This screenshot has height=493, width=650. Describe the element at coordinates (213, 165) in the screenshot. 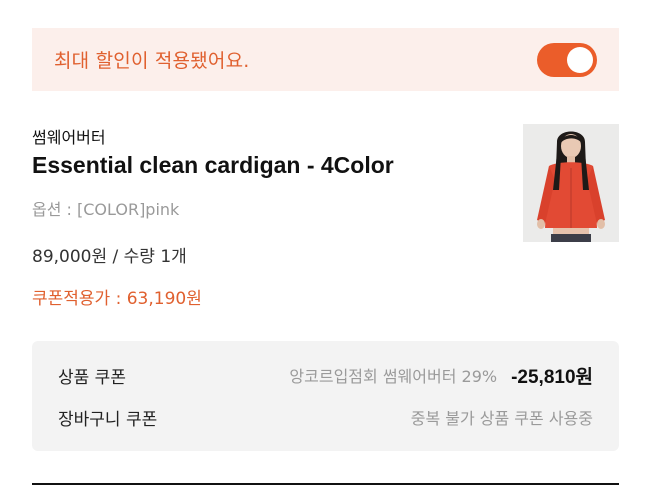

I see `product-name: Essential clean cardigan - 4Color` at that location.